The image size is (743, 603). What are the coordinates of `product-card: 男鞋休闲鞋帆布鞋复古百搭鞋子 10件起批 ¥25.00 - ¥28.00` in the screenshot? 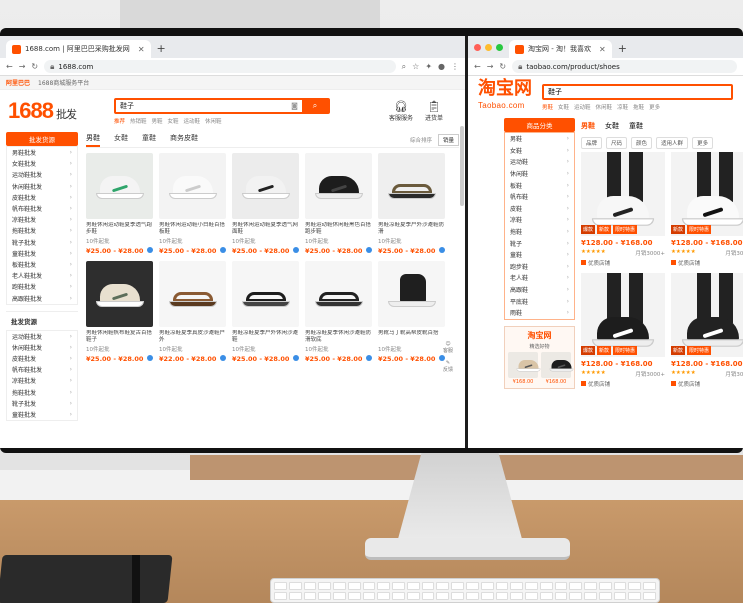 It's located at (119, 312).